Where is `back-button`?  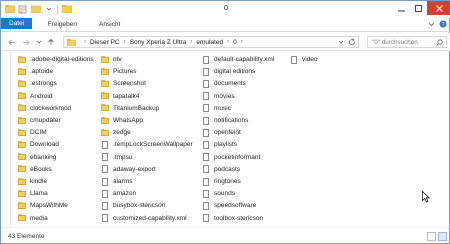
back-button is located at coordinates (12, 42).